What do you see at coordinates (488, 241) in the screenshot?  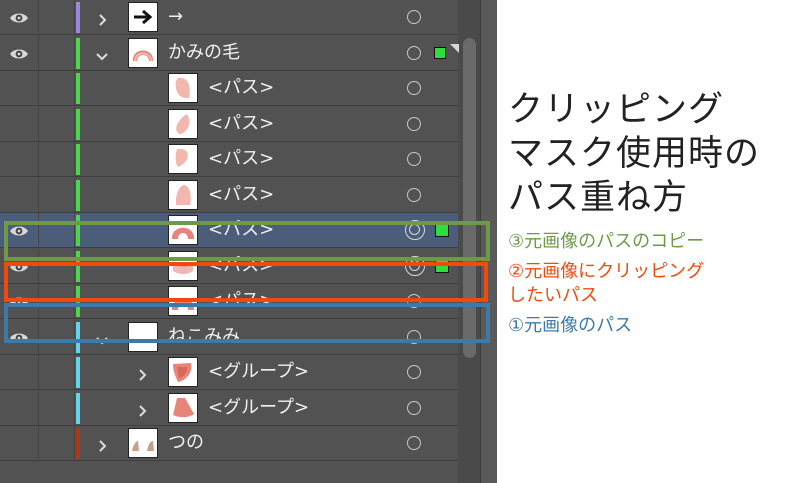 I see `panel-edge` at bounding box center [488, 241].